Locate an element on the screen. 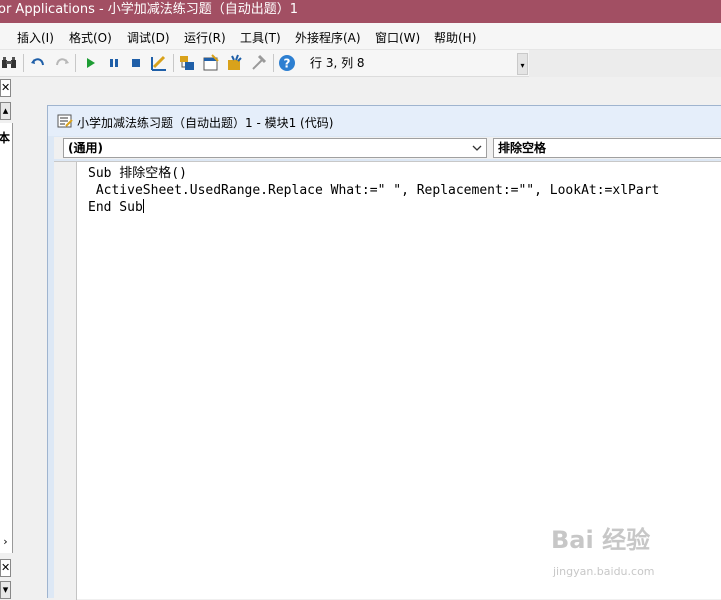  properties-icon is located at coordinates (211, 63).